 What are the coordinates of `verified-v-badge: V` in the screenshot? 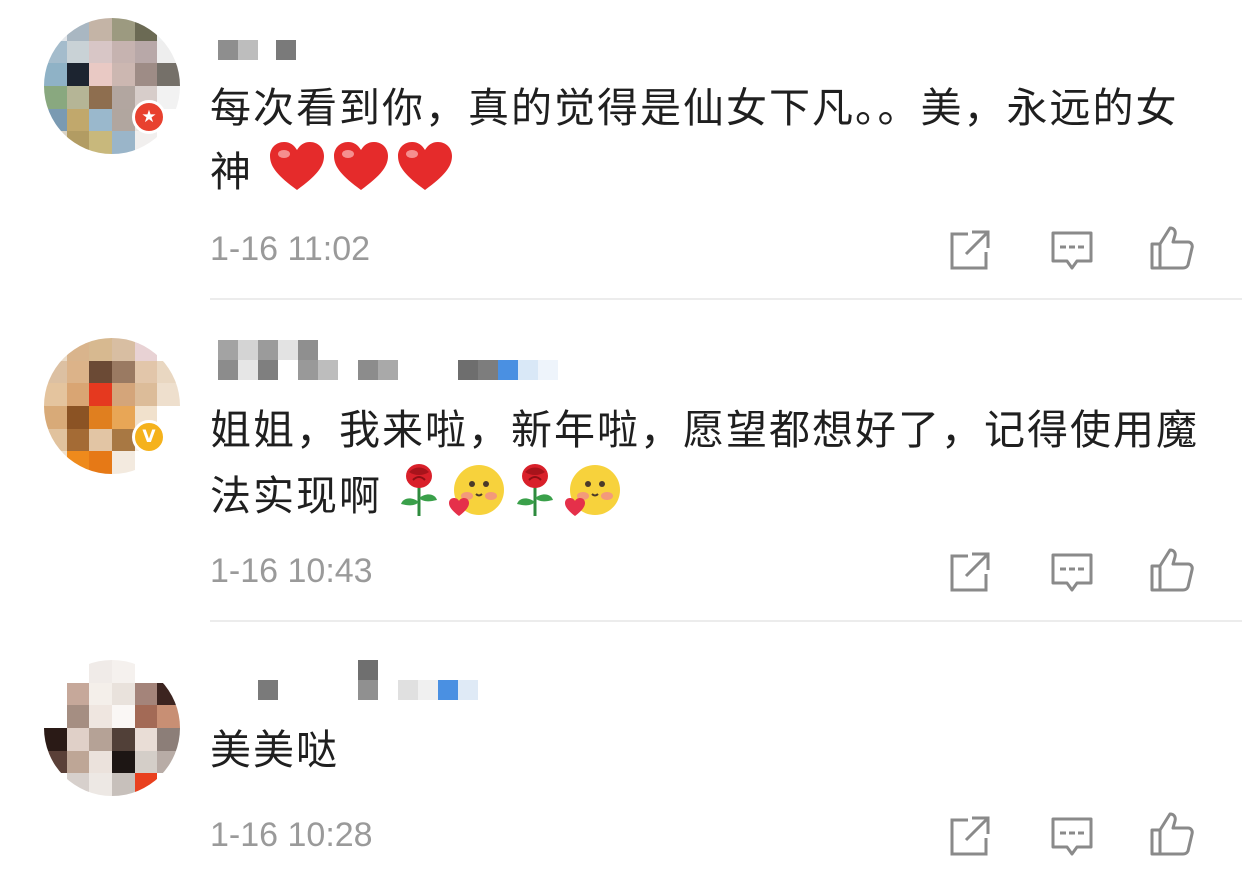 It's located at (149, 437).